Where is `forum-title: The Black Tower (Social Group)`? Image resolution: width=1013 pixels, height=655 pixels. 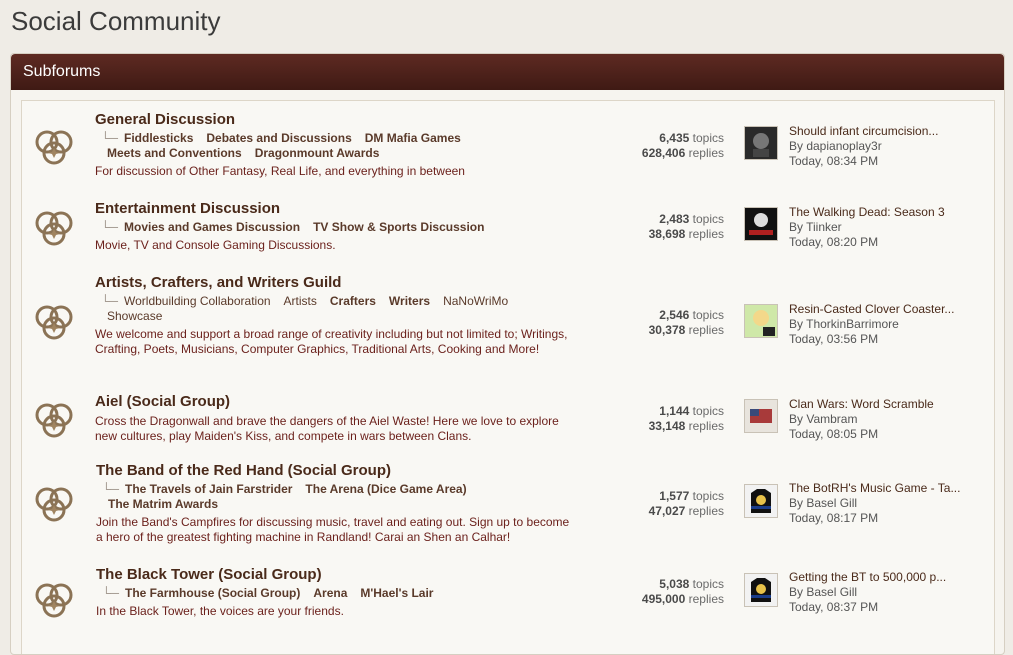 forum-title: The Black Tower (Social Group) is located at coordinates (336, 575).